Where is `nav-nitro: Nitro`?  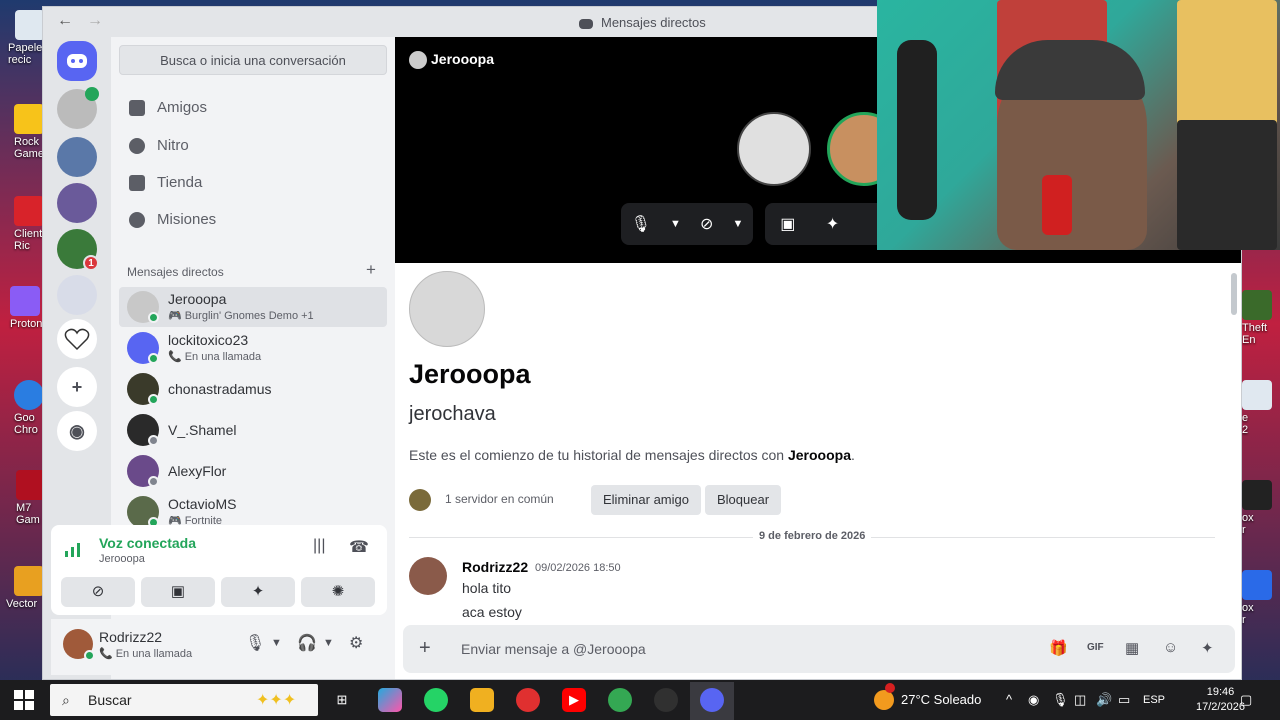 nav-nitro: Nitro is located at coordinates (253, 146).